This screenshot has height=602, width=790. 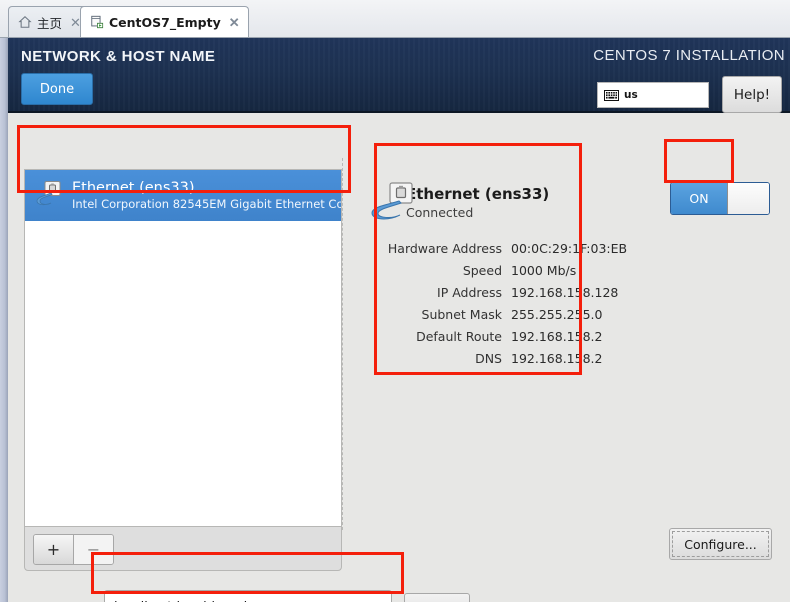 What do you see at coordinates (565, 292) in the screenshot?
I see `detail-value: 192.168.158.128` at bounding box center [565, 292].